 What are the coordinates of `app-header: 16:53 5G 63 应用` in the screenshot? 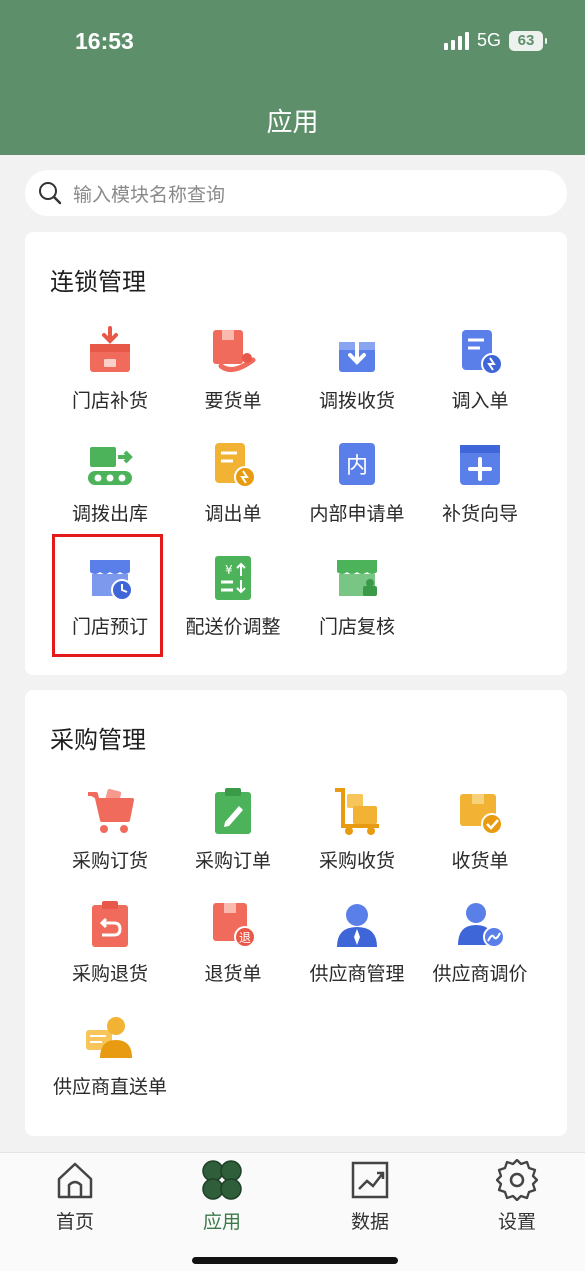 It's located at (292, 77).